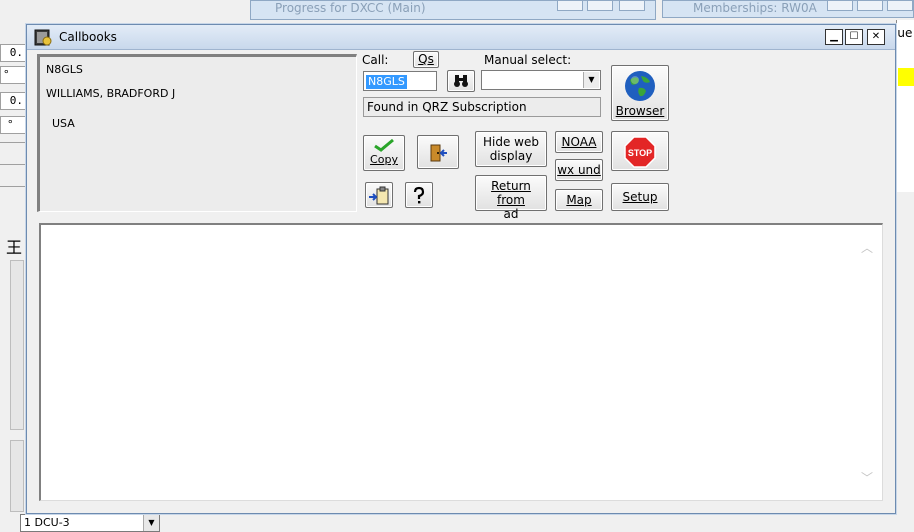 The width and height of the screenshot is (914, 532). I want to click on setup-button-label: Setup, so click(640, 197).